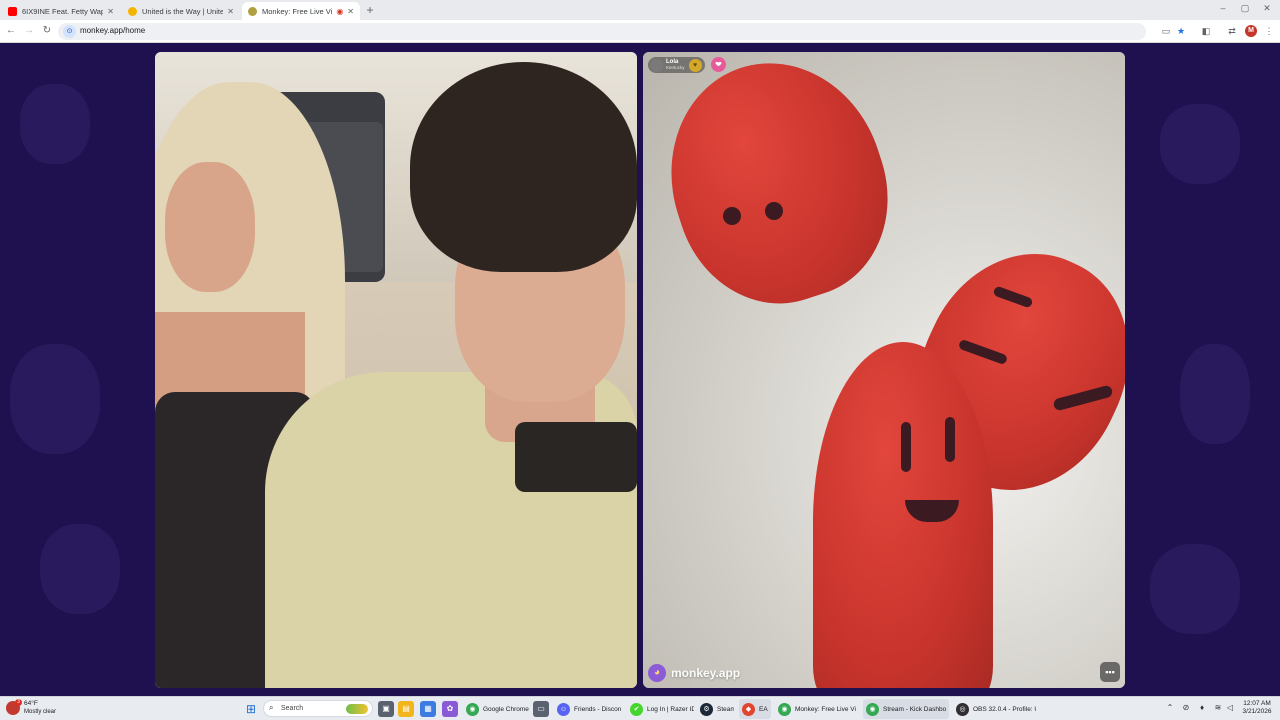 The image size is (1280, 720). Describe the element at coordinates (1206, 31) in the screenshot. I see `side-panel-icon: ◧` at that location.